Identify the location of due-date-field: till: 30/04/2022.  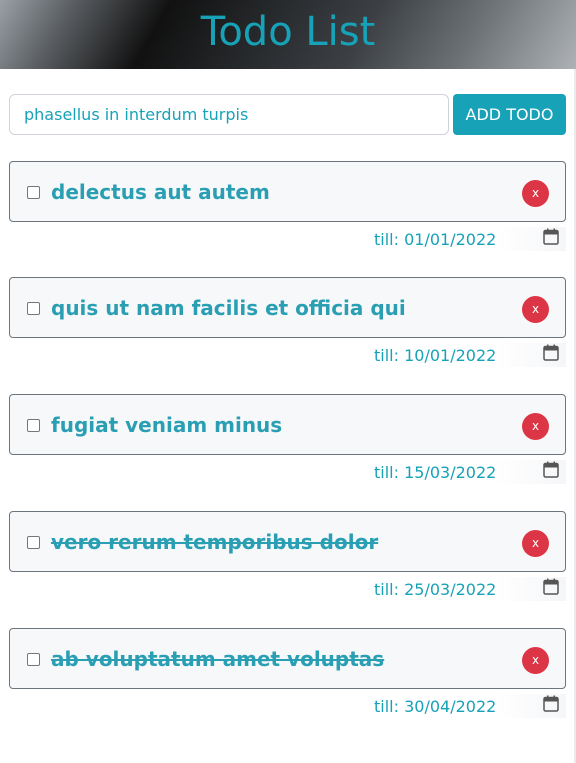
(466, 706).